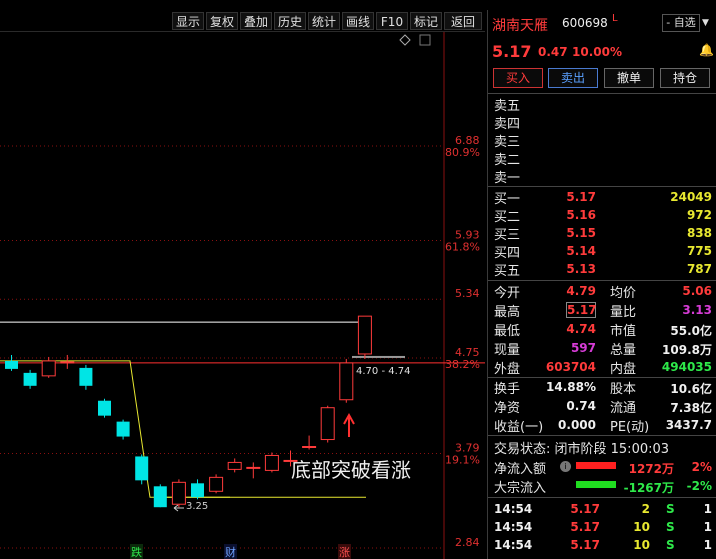 This screenshot has width=716, height=559. What do you see at coordinates (462, 247) in the screenshot?
I see `fib-pct-label: 61.8%` at bounding box center [462, 247].